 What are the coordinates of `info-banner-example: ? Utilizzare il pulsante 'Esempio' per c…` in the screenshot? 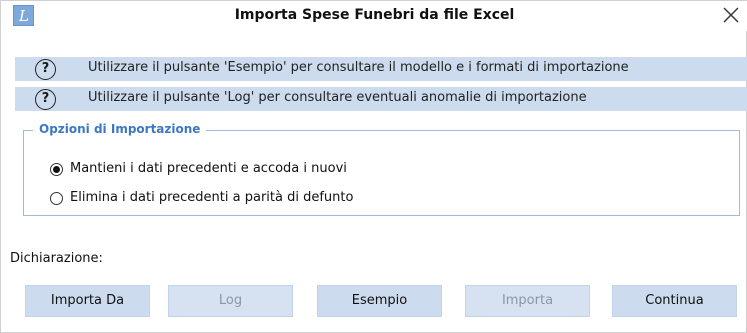 It's located at (381, 69).